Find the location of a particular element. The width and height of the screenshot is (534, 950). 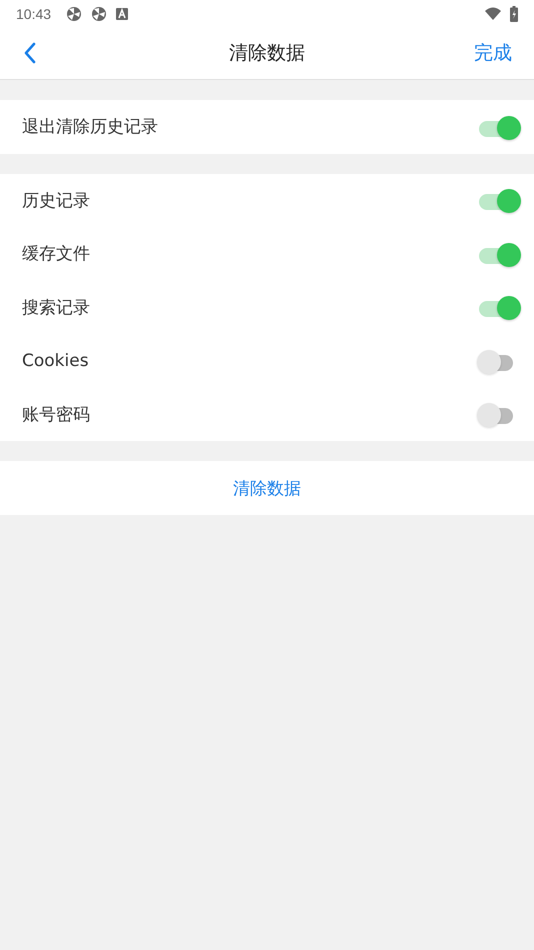

setting-label: 历史记录 is located at coordinates (56, 201).